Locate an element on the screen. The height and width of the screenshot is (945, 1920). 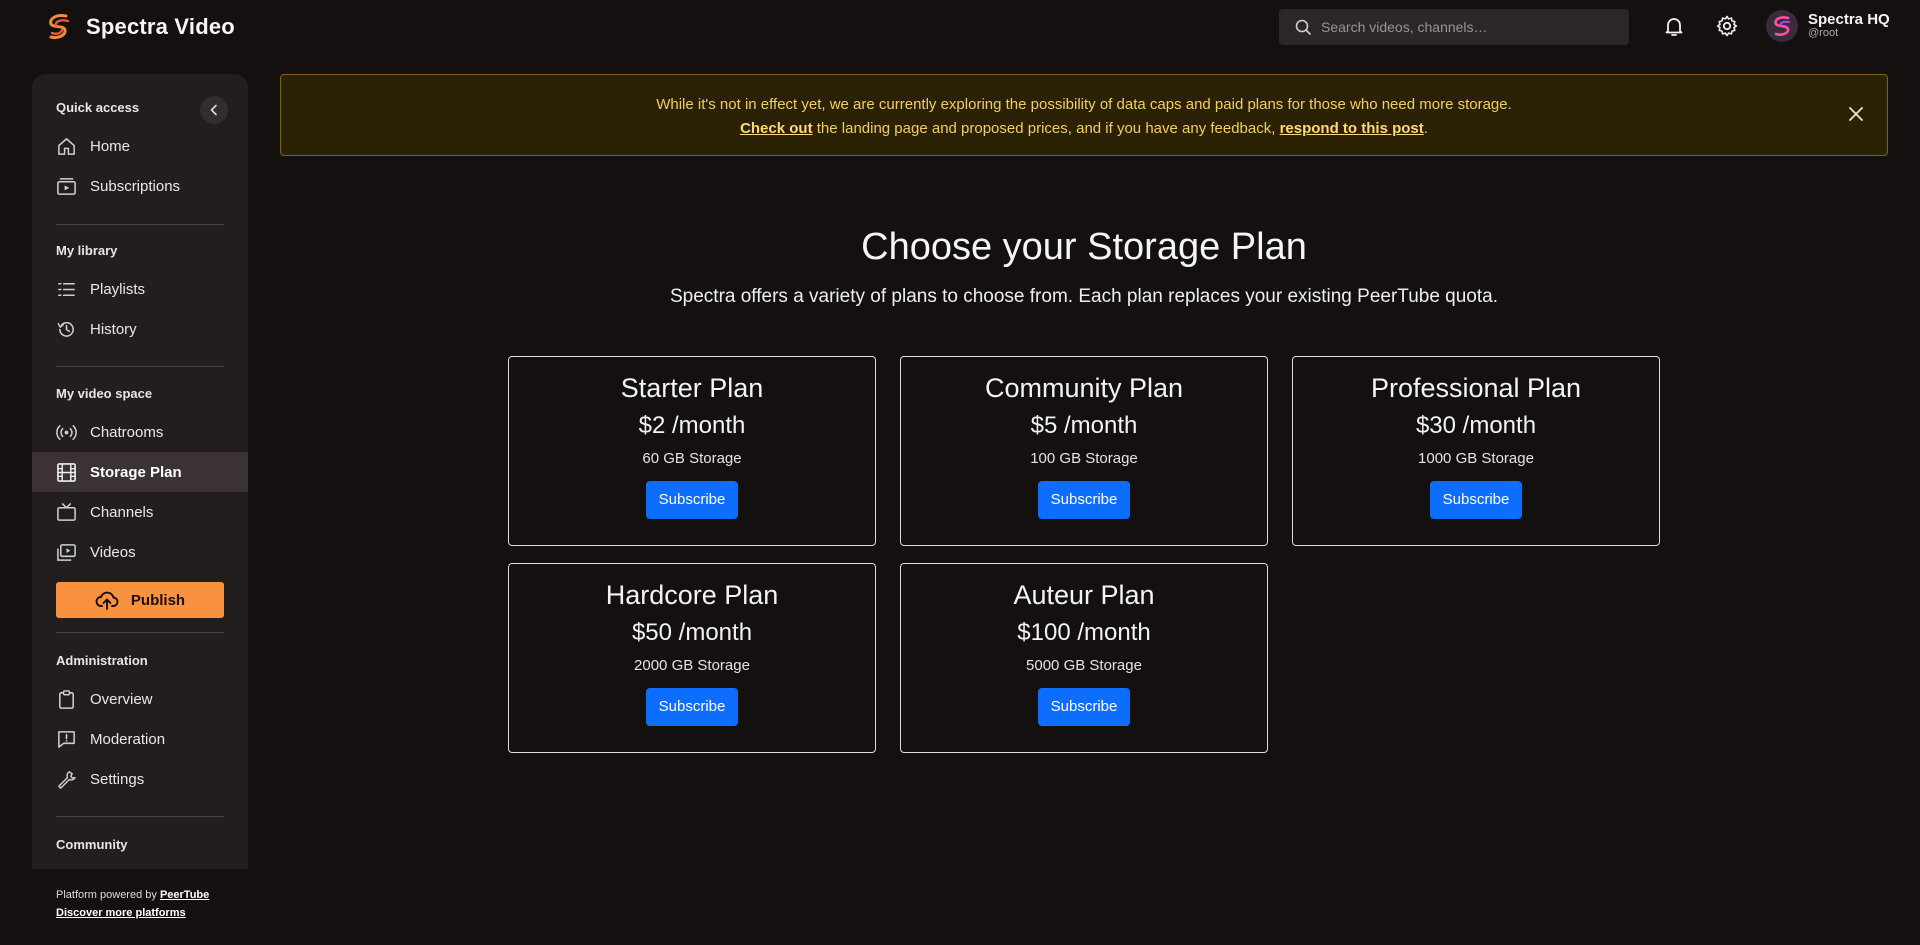
user-avatar-icon is located at coordinates (1782, 26).